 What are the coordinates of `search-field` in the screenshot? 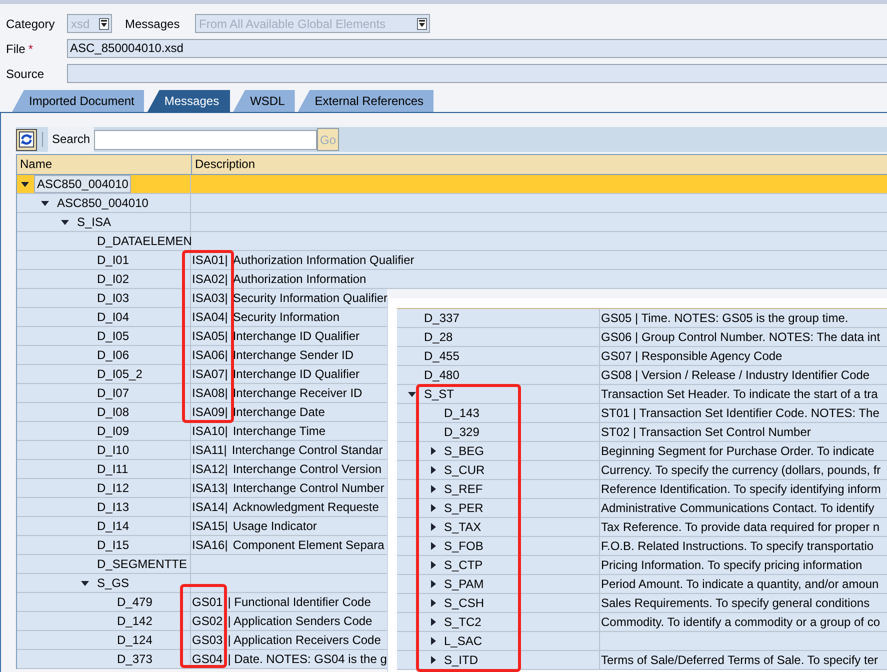 It's located at (206, 140).